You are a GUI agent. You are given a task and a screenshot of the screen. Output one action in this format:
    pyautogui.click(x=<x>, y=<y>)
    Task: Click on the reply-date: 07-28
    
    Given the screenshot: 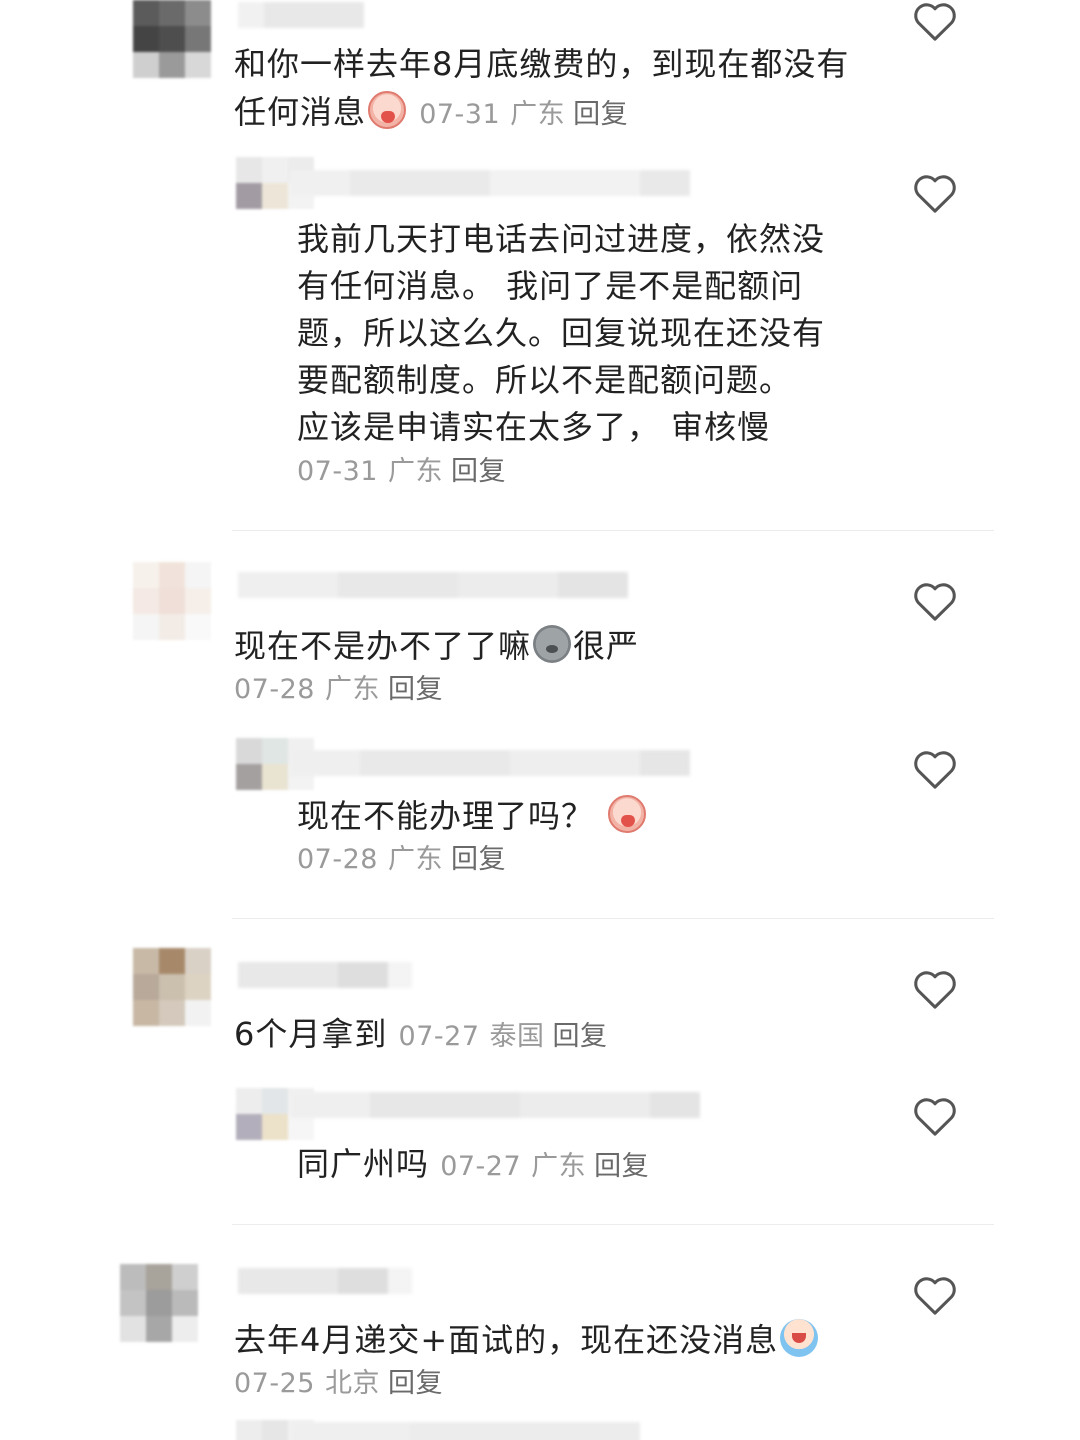 What is the action you would take?
    pyautogui.click(x=337, y=859)
    